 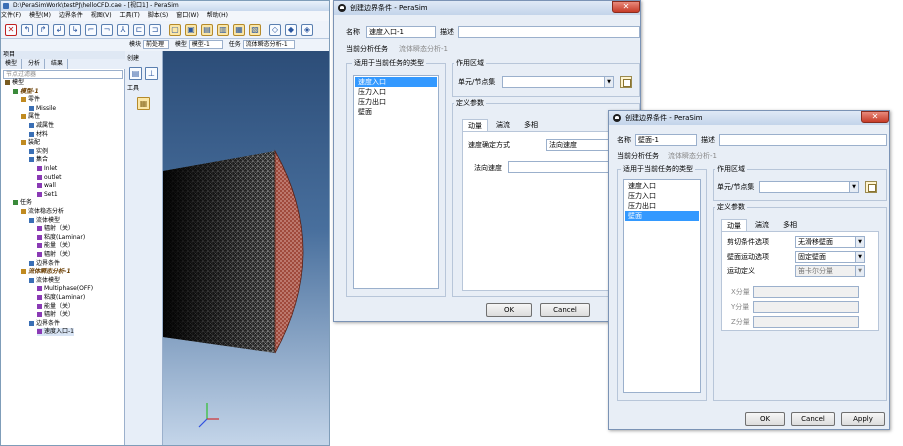 I want to click on dialog2-desc-field, so click(x=803, y=140).